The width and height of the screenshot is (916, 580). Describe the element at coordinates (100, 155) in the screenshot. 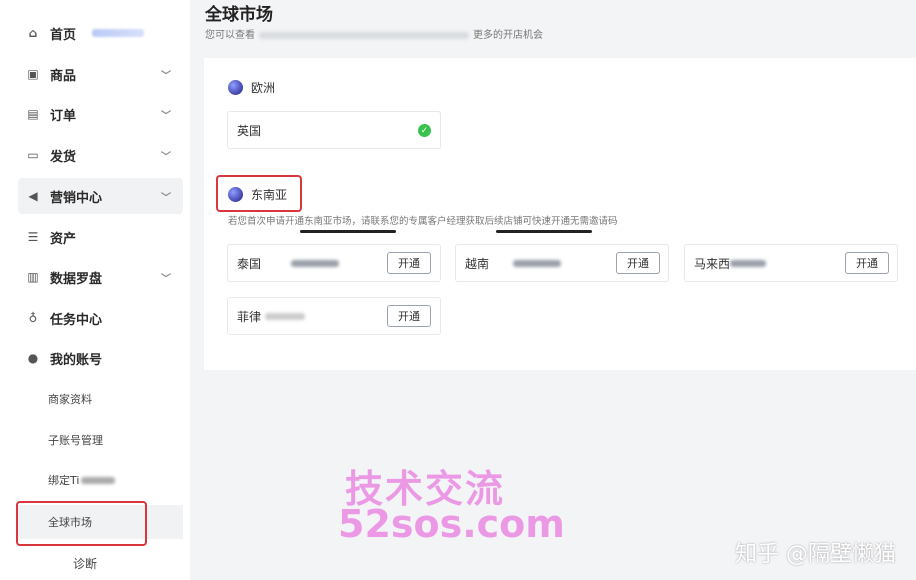

I see `sidebar-item-shipping: ▭ 发货 ﹀` at that location.